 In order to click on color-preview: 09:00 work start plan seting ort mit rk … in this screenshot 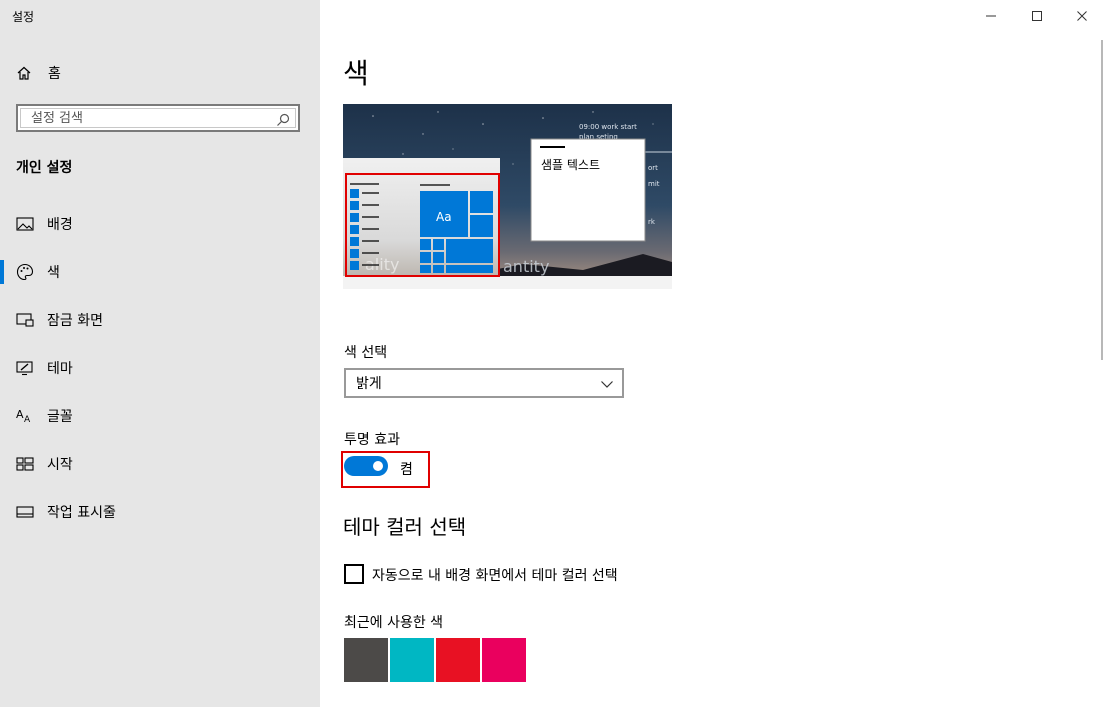, I will do `click(507, 196)`.